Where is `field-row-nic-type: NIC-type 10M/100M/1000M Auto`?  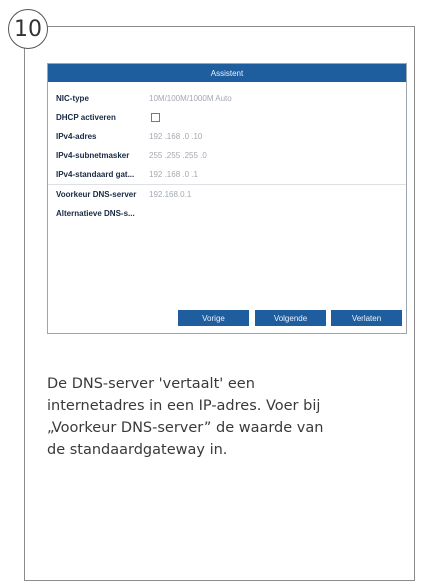
field-row-nic-type: NIC-type 10M/100M/1000M Auto is located at coordinates (227, 98).